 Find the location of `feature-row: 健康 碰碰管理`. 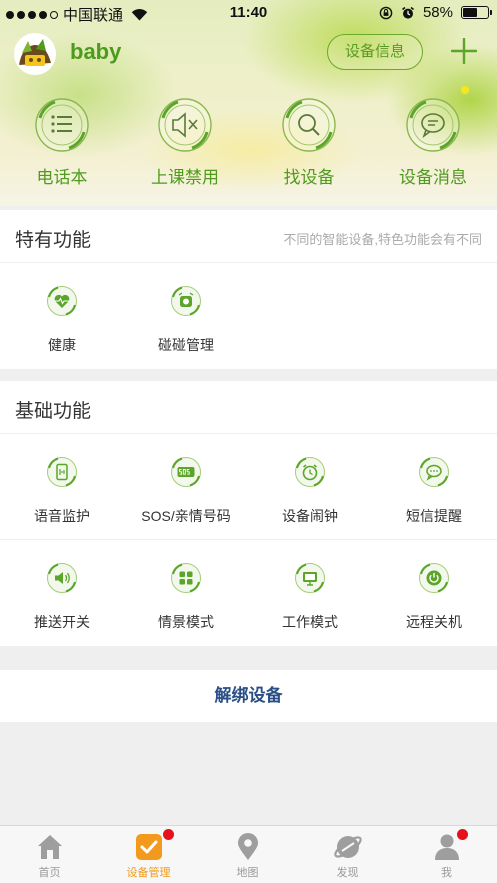

feature-row: 健康 碰碰管理 is located at coordinates (248, 316).